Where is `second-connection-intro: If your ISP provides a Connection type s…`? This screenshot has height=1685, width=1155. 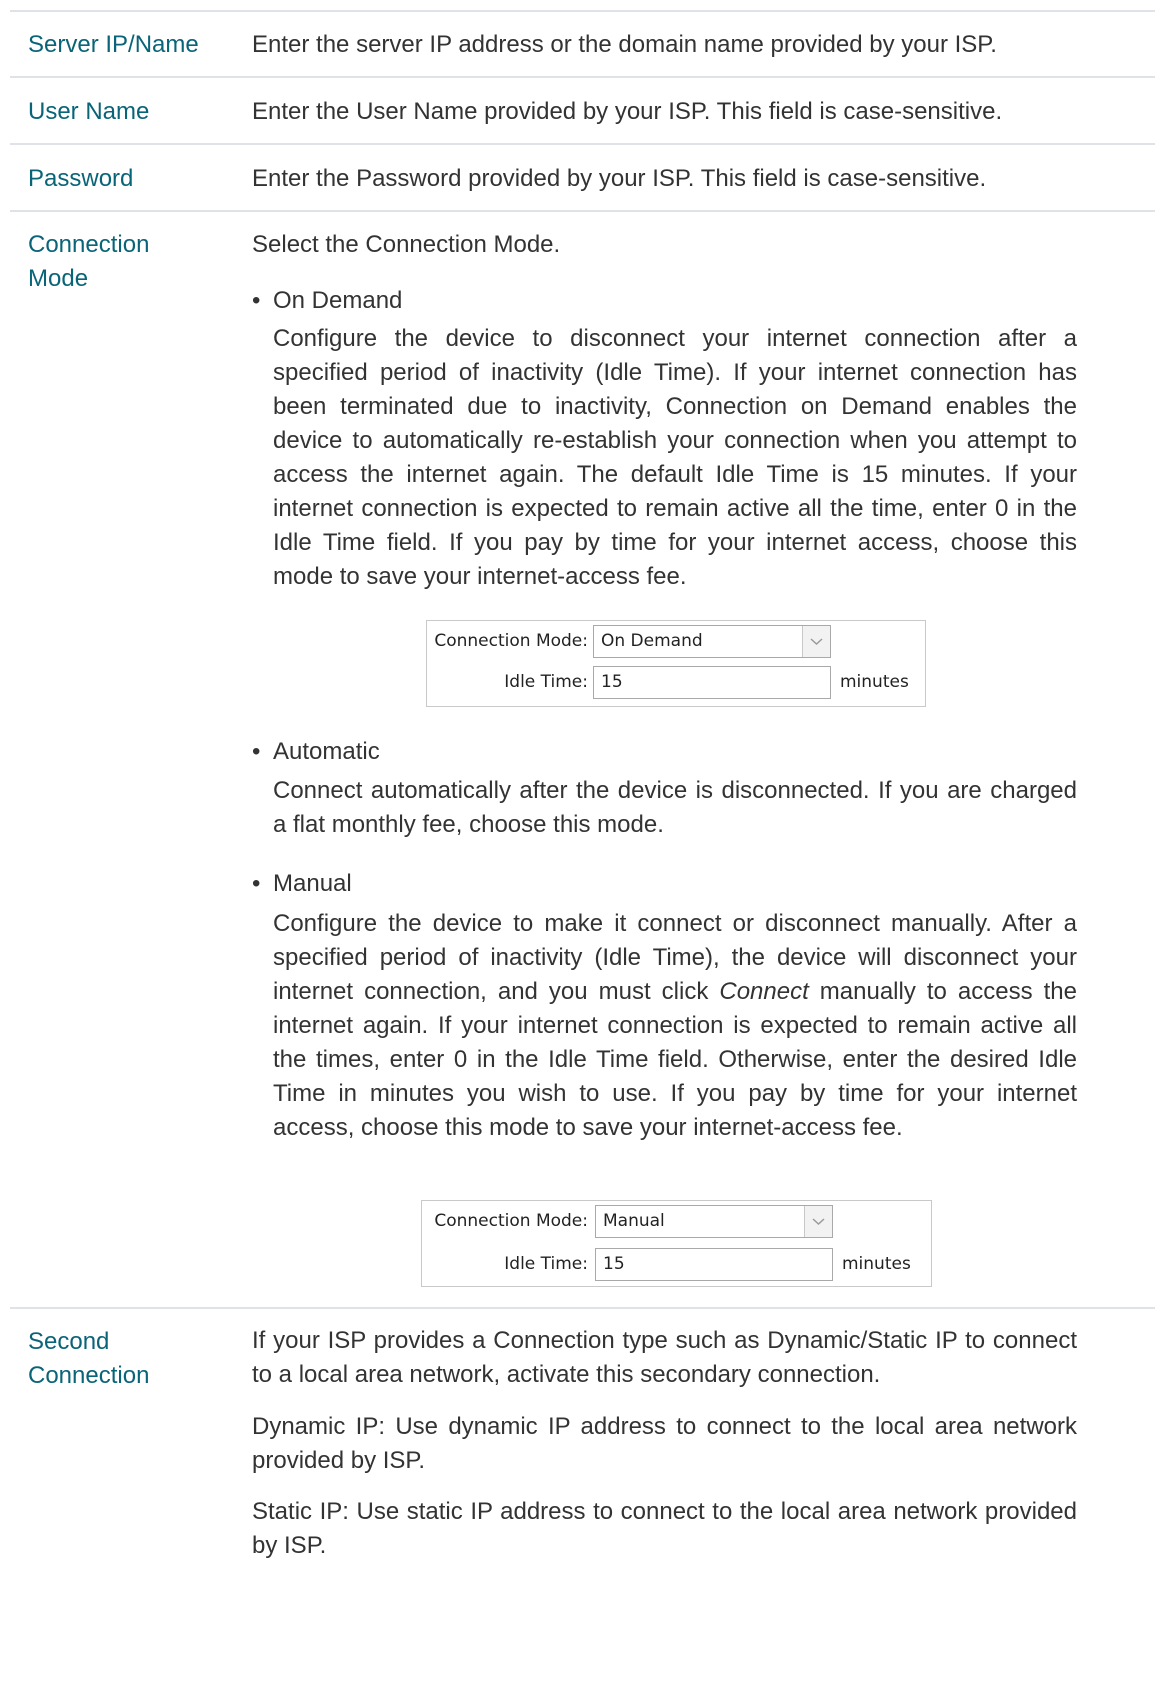 second-connection-intro: If your ISP provides a Connection type s… is located at coordinates (664, 1357).